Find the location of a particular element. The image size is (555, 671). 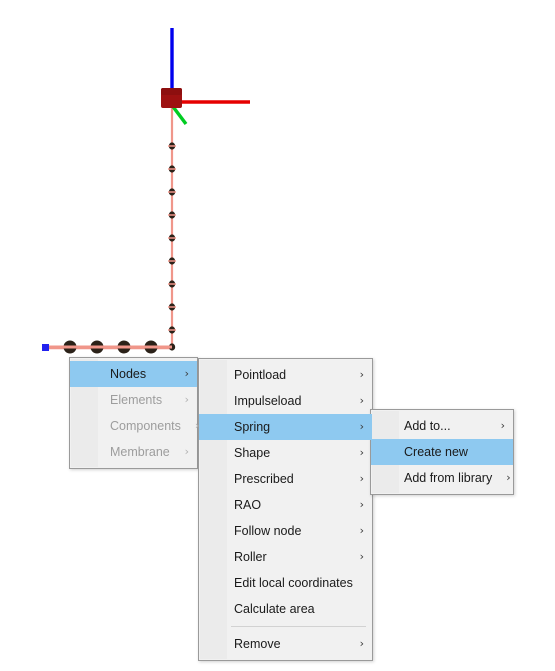

menu-item-add-to: Add to... › is located at coordinates (442, 426).